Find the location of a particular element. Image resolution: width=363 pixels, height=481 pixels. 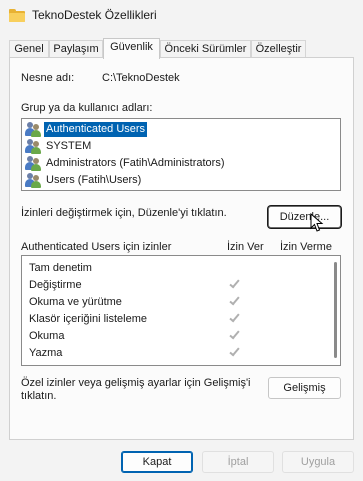

tab-sharing: Paylaşım is located at coordinates (76, 49).